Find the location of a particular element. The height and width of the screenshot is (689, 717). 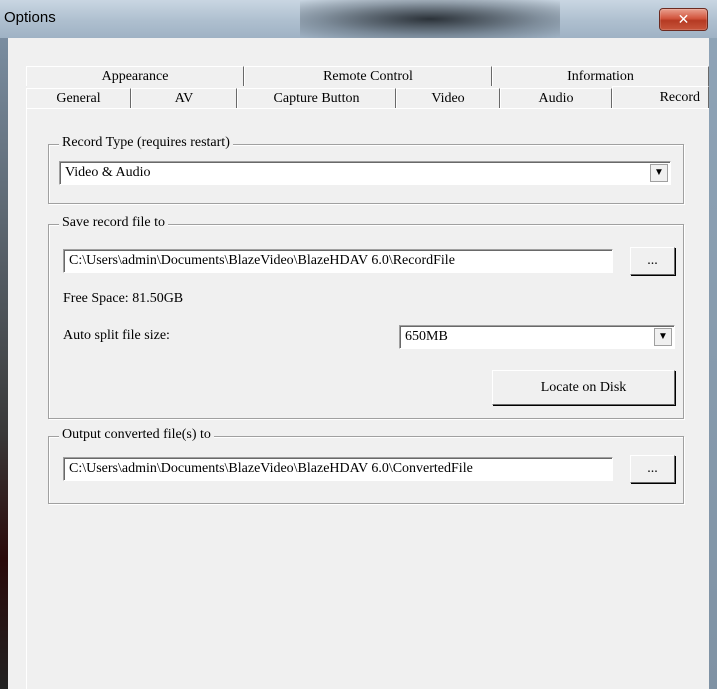

title-bar: Options ✕ is located at coordinates (358, 19).